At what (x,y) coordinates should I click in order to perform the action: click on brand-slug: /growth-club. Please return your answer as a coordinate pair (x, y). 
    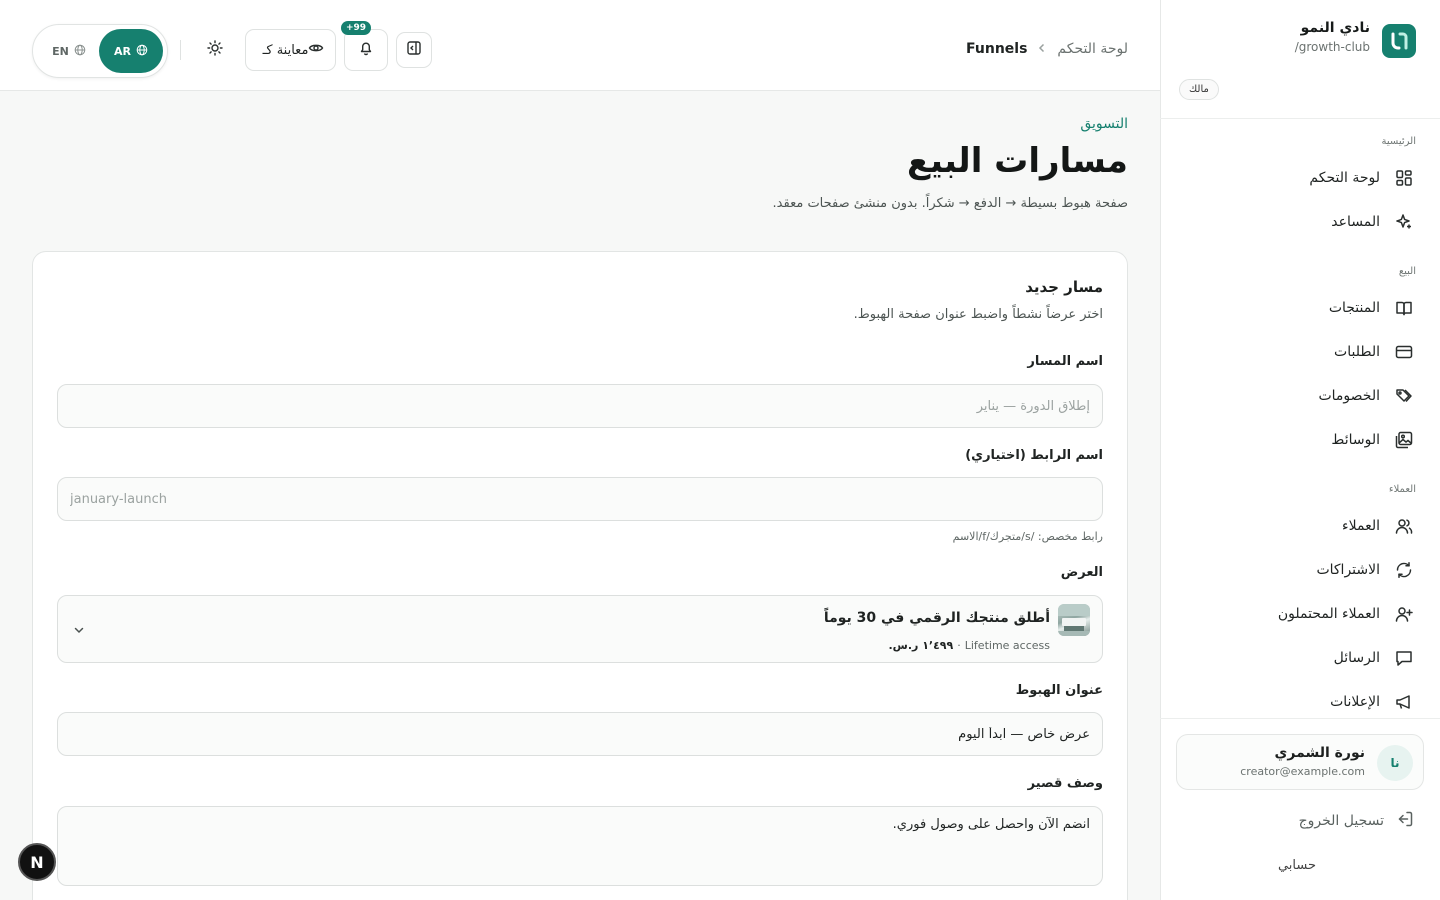
    Looking at the image, I should click on (1332, 47).